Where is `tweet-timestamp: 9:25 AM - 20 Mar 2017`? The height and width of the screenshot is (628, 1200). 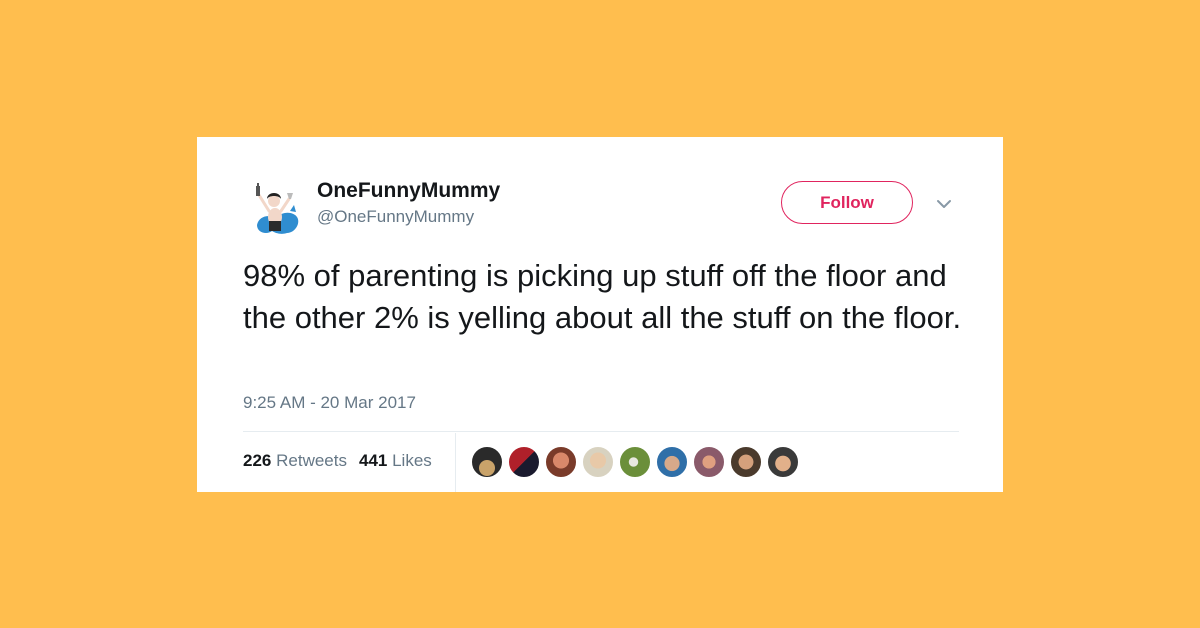 tweet-timestamp: 9:25 AM - 20 Mar 2017 is located at coordinates (329, 403).